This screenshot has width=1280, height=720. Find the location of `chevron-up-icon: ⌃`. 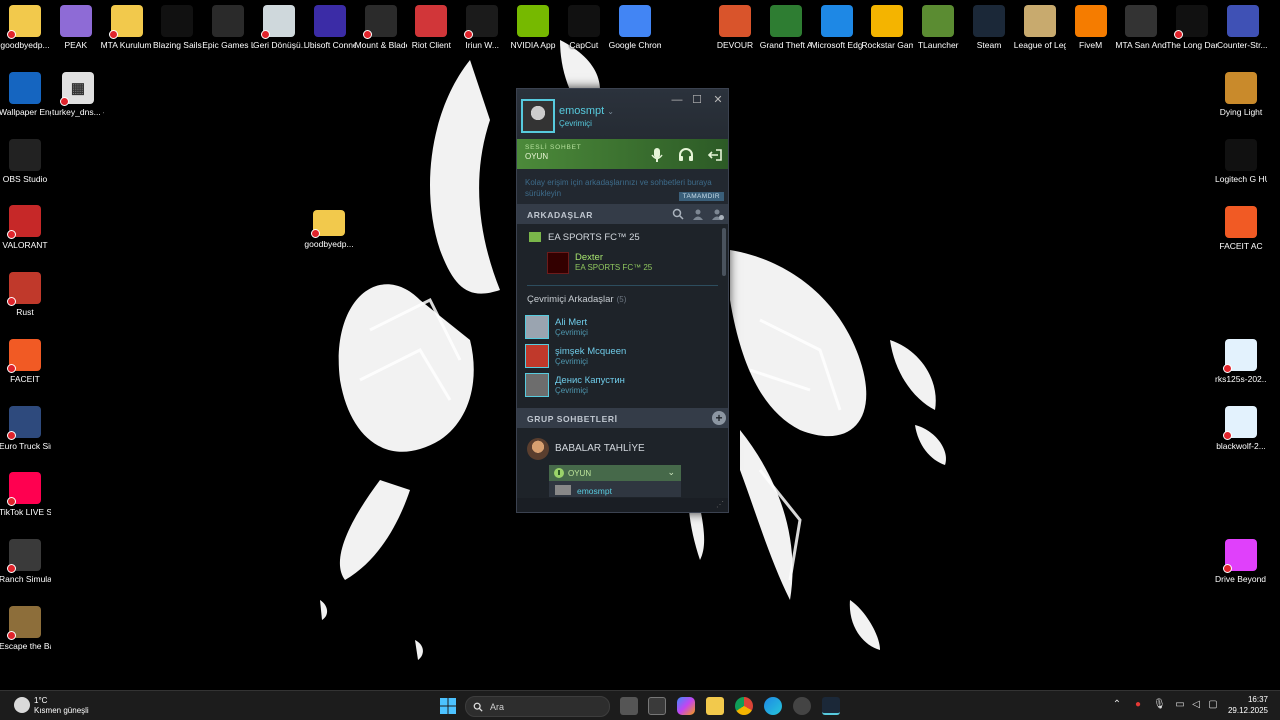

chevron-up-icon: ⌃ is located at coordinates (1117, 705).